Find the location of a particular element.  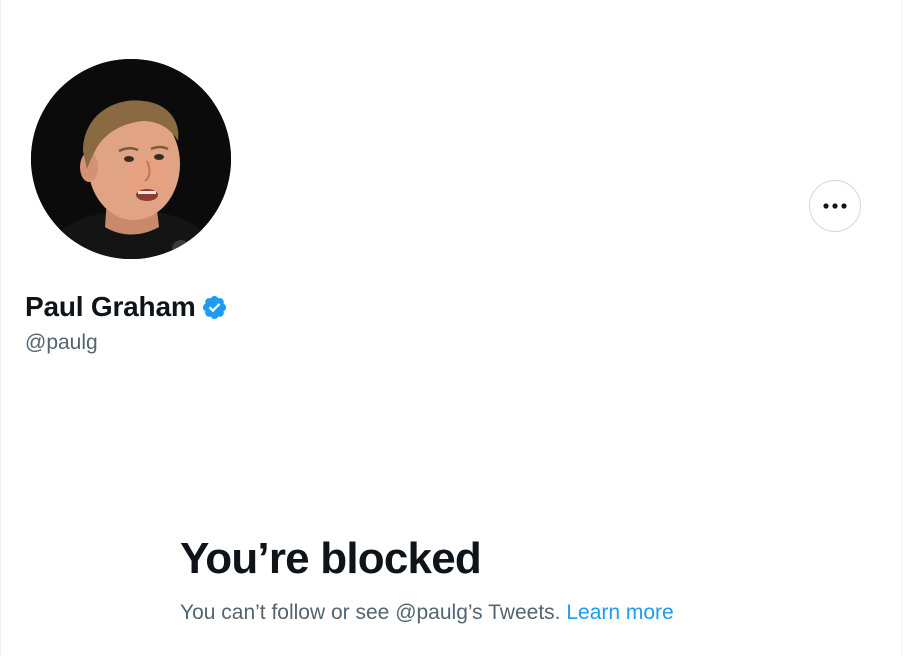

avatar is located at coordinates (131, 159).